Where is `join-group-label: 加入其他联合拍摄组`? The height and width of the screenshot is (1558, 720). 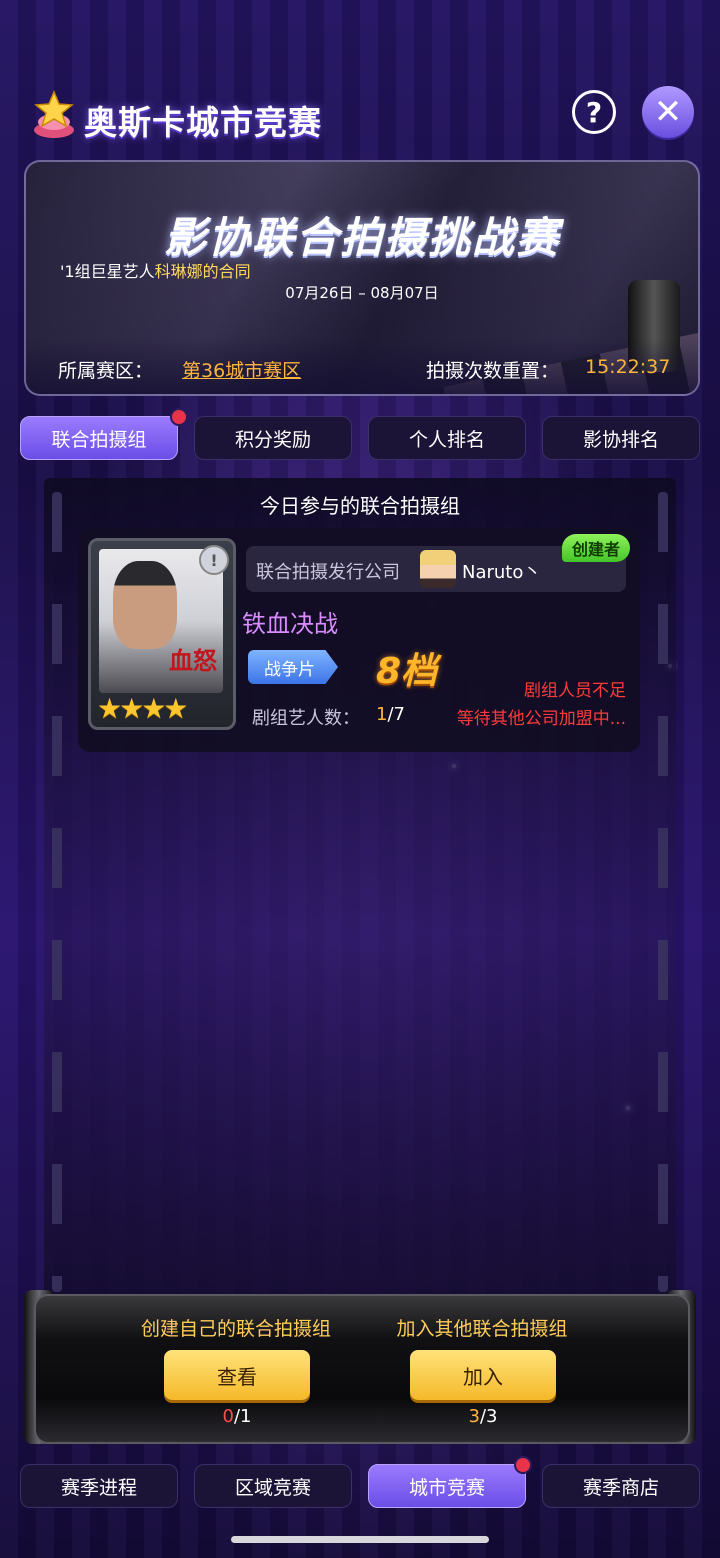
join-group-label: 加入其他联合拍摄组 is located at coordinates (482, 1329).